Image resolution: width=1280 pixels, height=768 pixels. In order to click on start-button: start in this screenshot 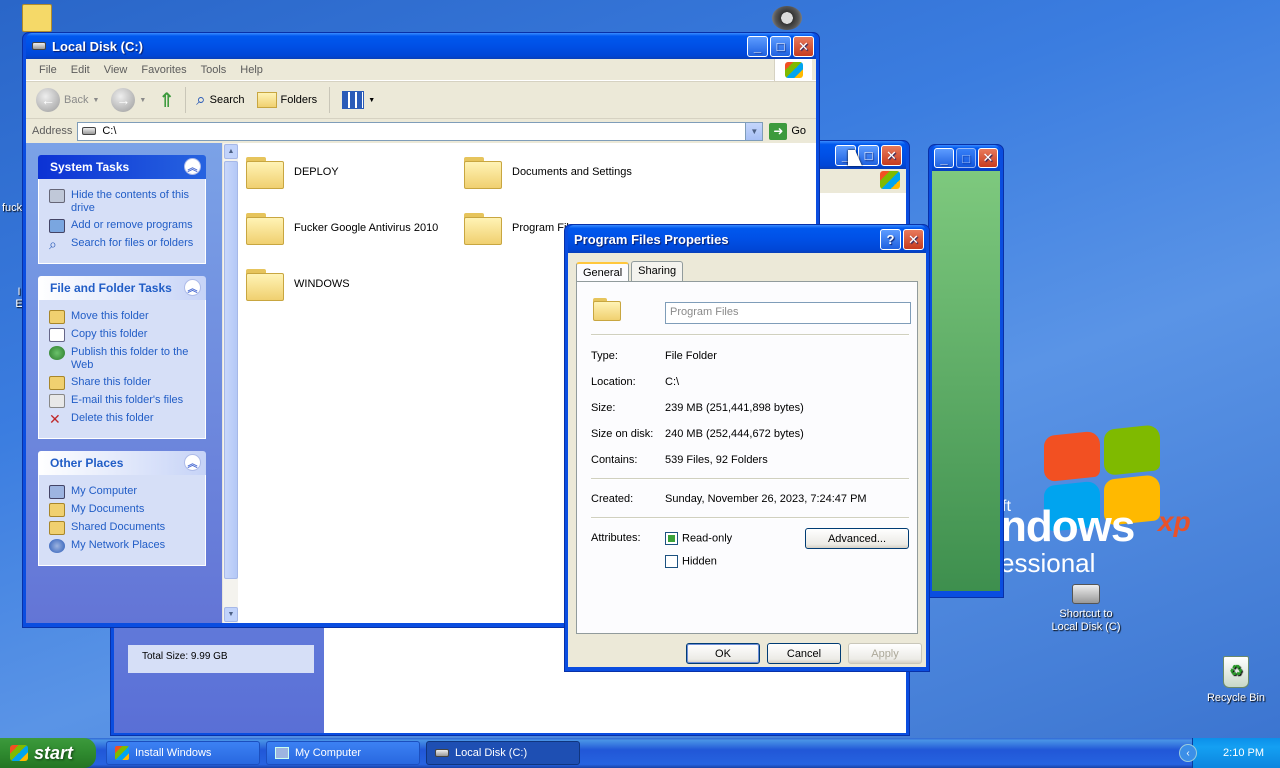, I will do `click(48, 753)`.